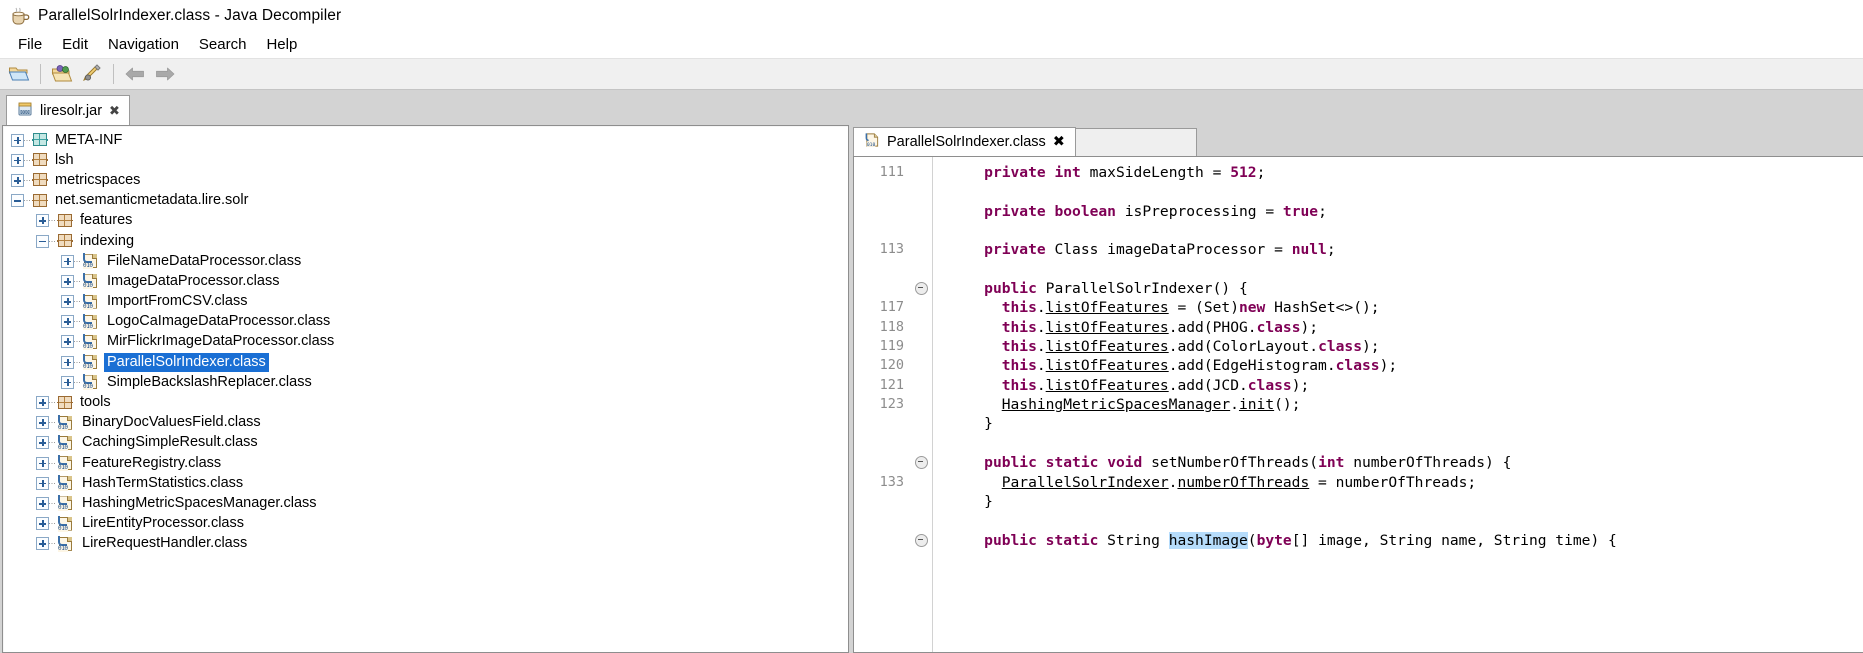 This screenshot has width=1863, height=653. What do you see at coordinates (425, 281) in the screenshot?
I see `tree-row: 010 ImageDataProcessor.class` at bounding box center [425, 281].